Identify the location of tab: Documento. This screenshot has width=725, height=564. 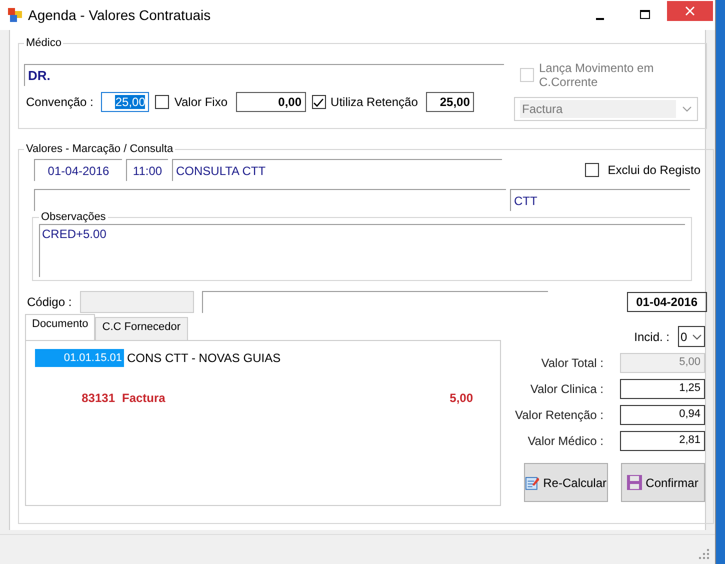
(60, 327).